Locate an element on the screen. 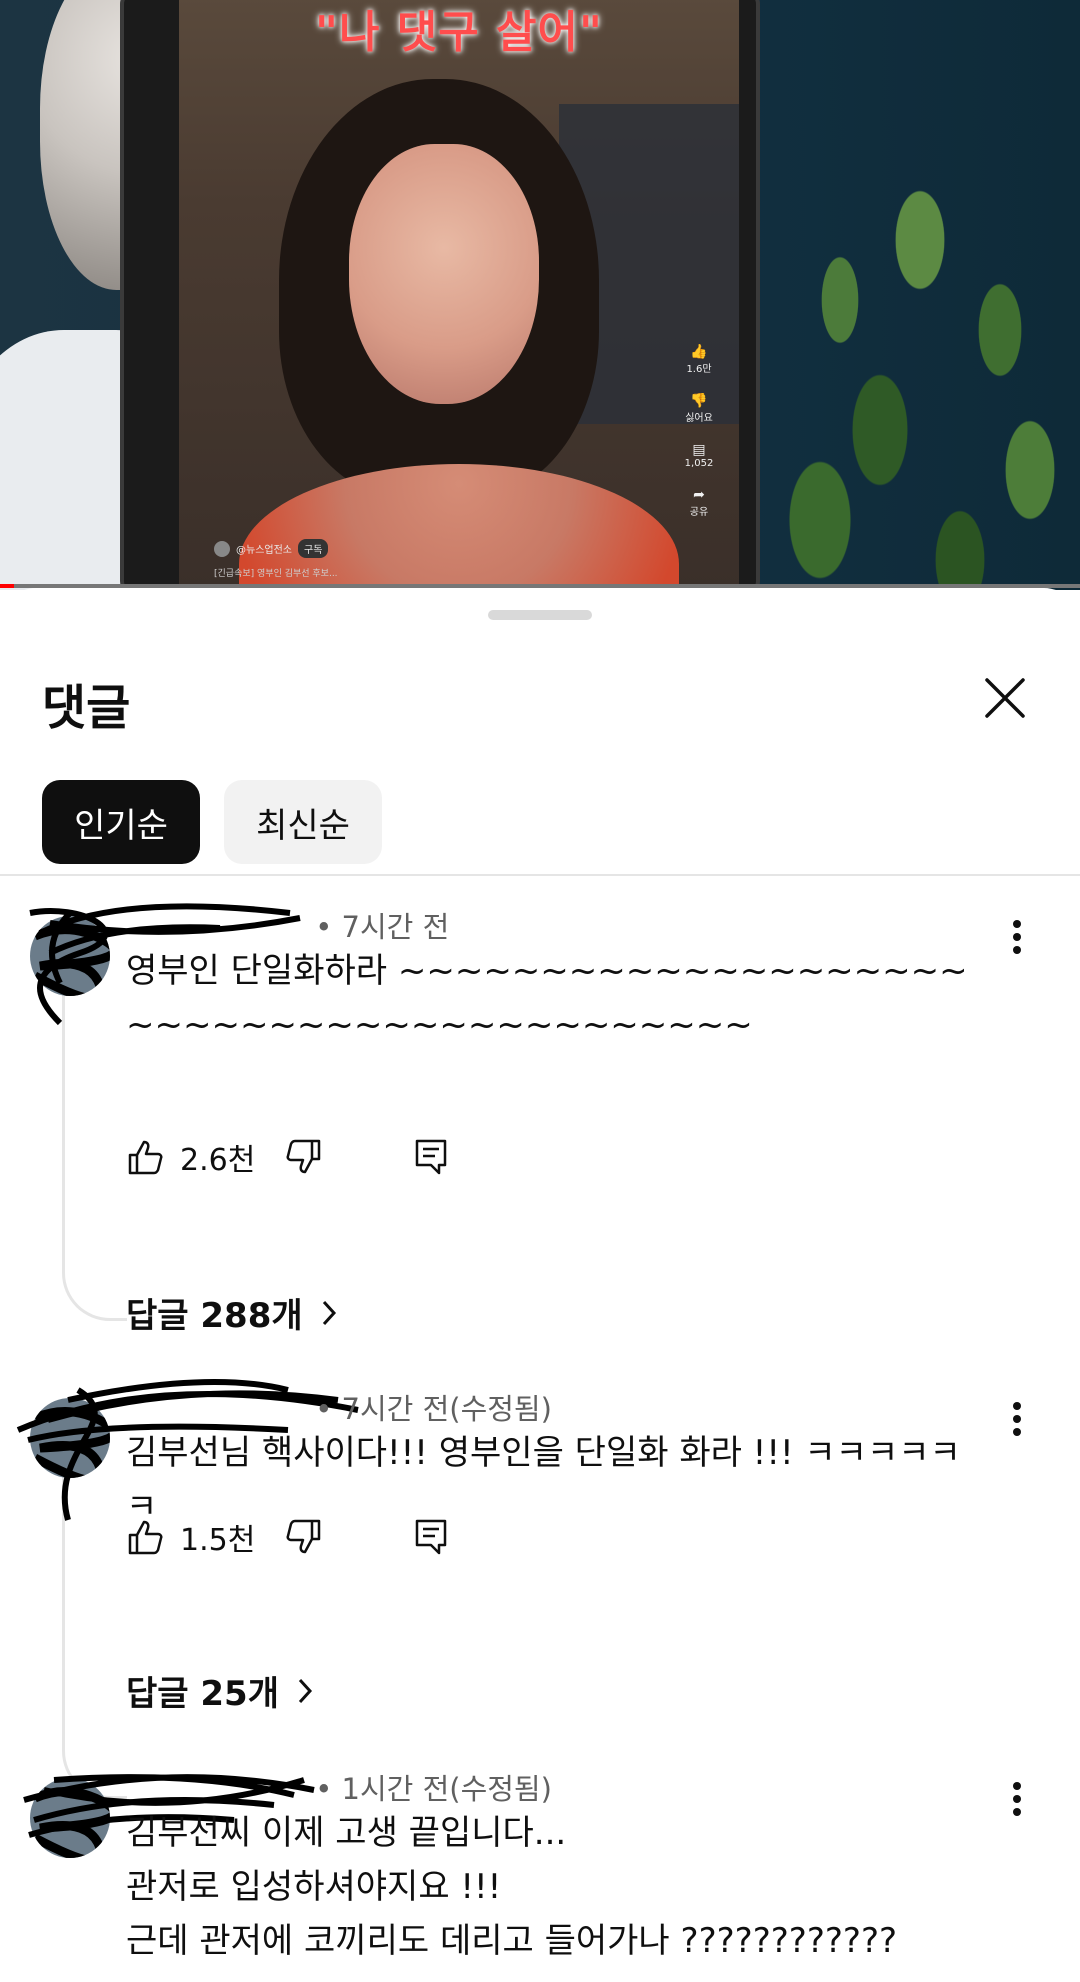 This screenshot has height=1982, width=1080. like-count: 1.5천 is located at coordinates (218, 1540).